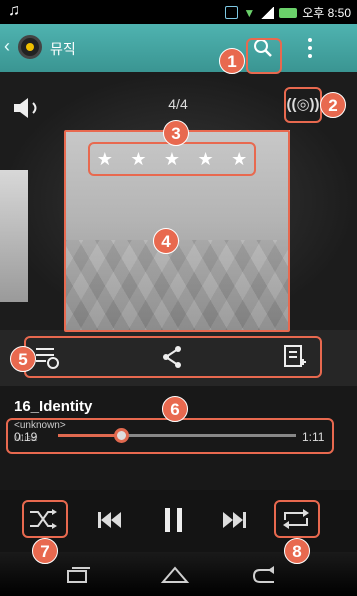 Image resolution: width=357 pixels, height=596 pixels. What do you see at coordinates (7, 46) in the screenshot?
I see `back-caret-icon: ‹` at bounding box center [7, 46].